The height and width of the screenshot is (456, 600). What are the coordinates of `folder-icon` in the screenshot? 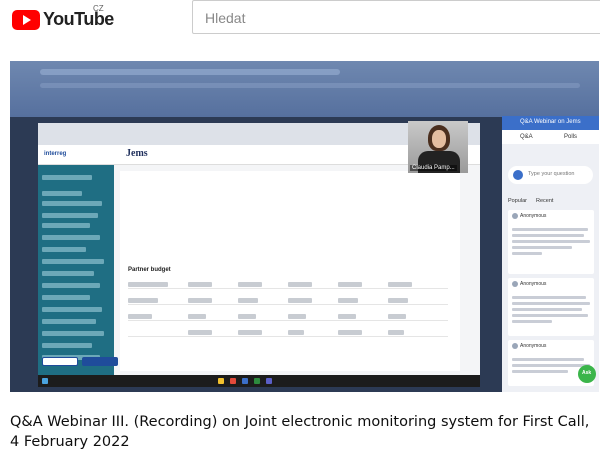 It's located at (221, 381).